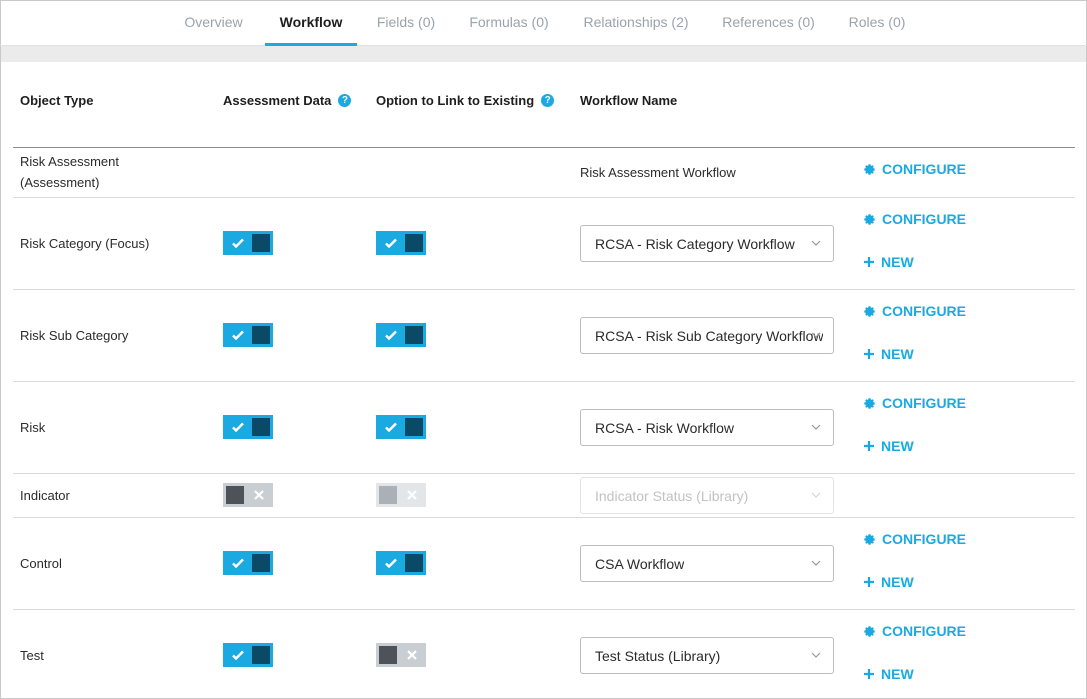 The width and height of the screenshot is (1087, 699). What do you see at coordinates (768, 23) in the screenshot?
I see `tab-references: References (0)` at bounding box center [768, 23].